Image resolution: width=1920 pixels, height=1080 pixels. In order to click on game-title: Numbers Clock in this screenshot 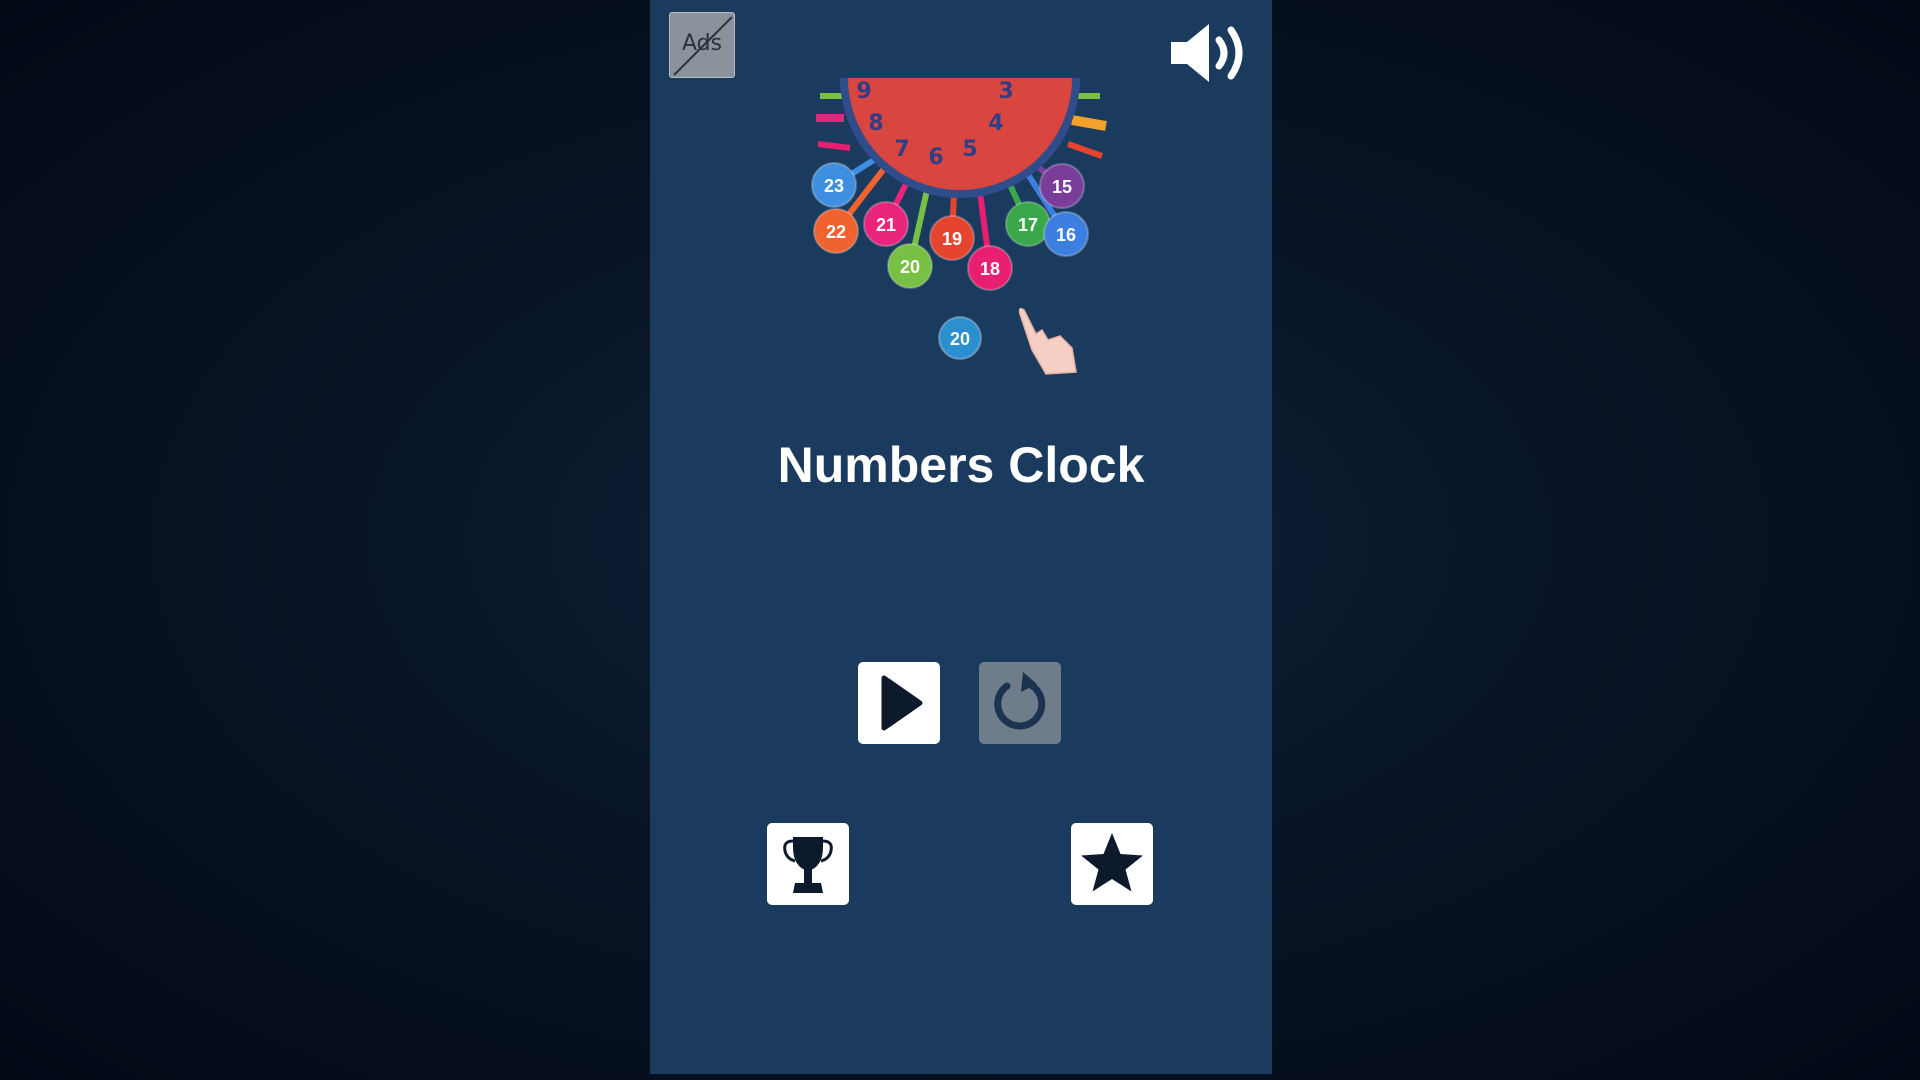, I will do `click(961, 465)`.